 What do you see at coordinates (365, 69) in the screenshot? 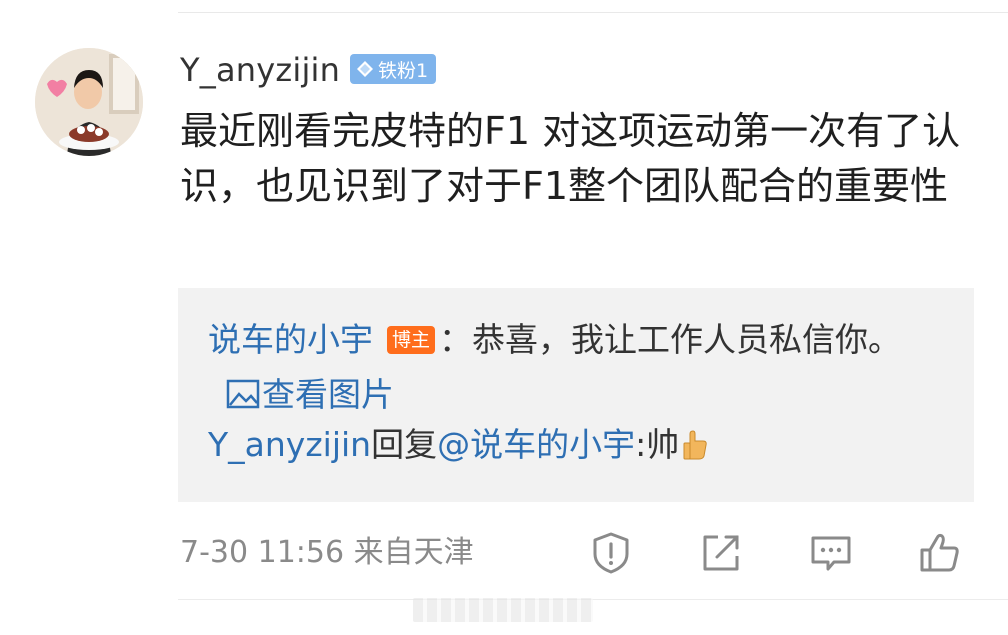
I see `diamond-icon` at bounding box center [365, 69].